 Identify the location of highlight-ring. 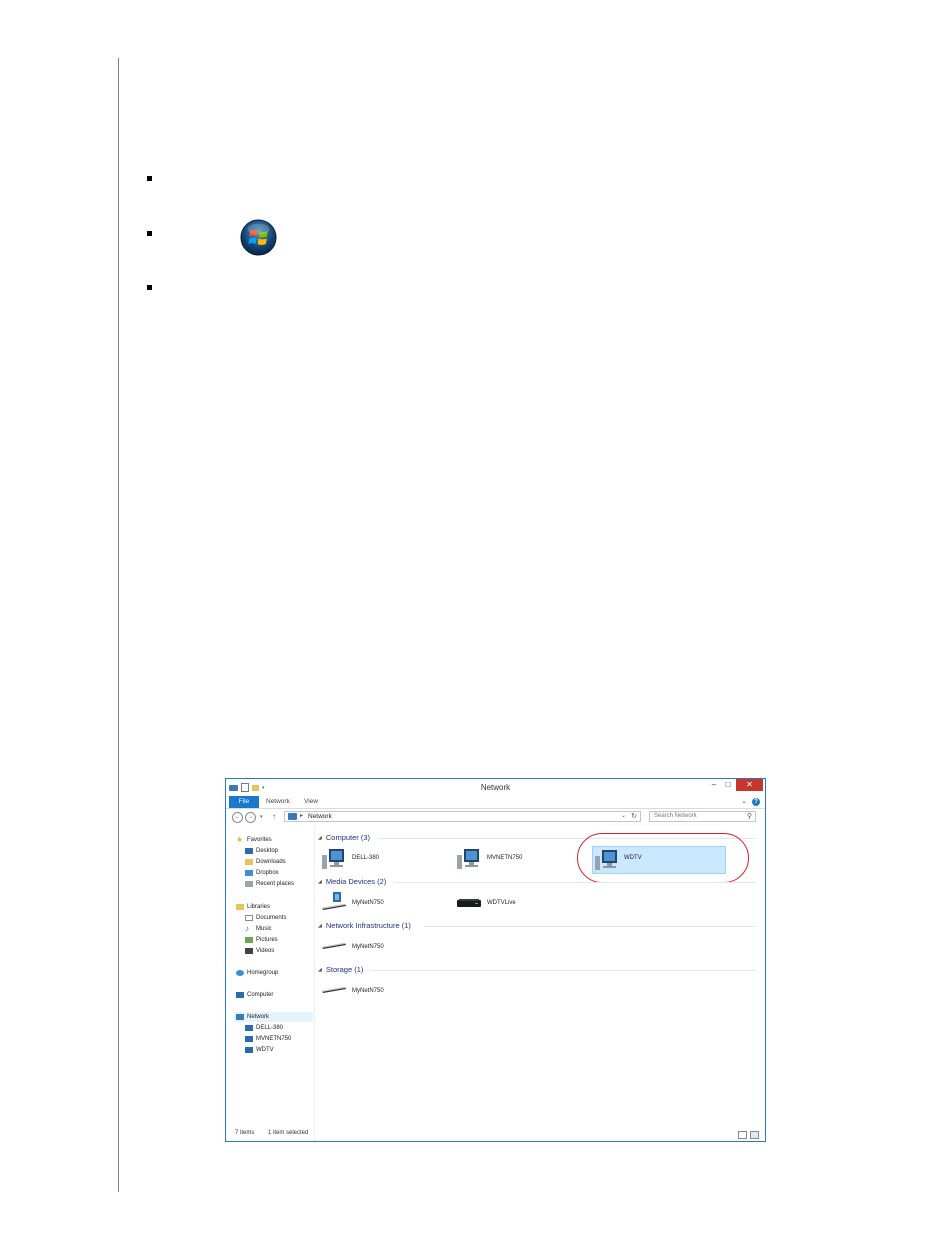
(663, 858).